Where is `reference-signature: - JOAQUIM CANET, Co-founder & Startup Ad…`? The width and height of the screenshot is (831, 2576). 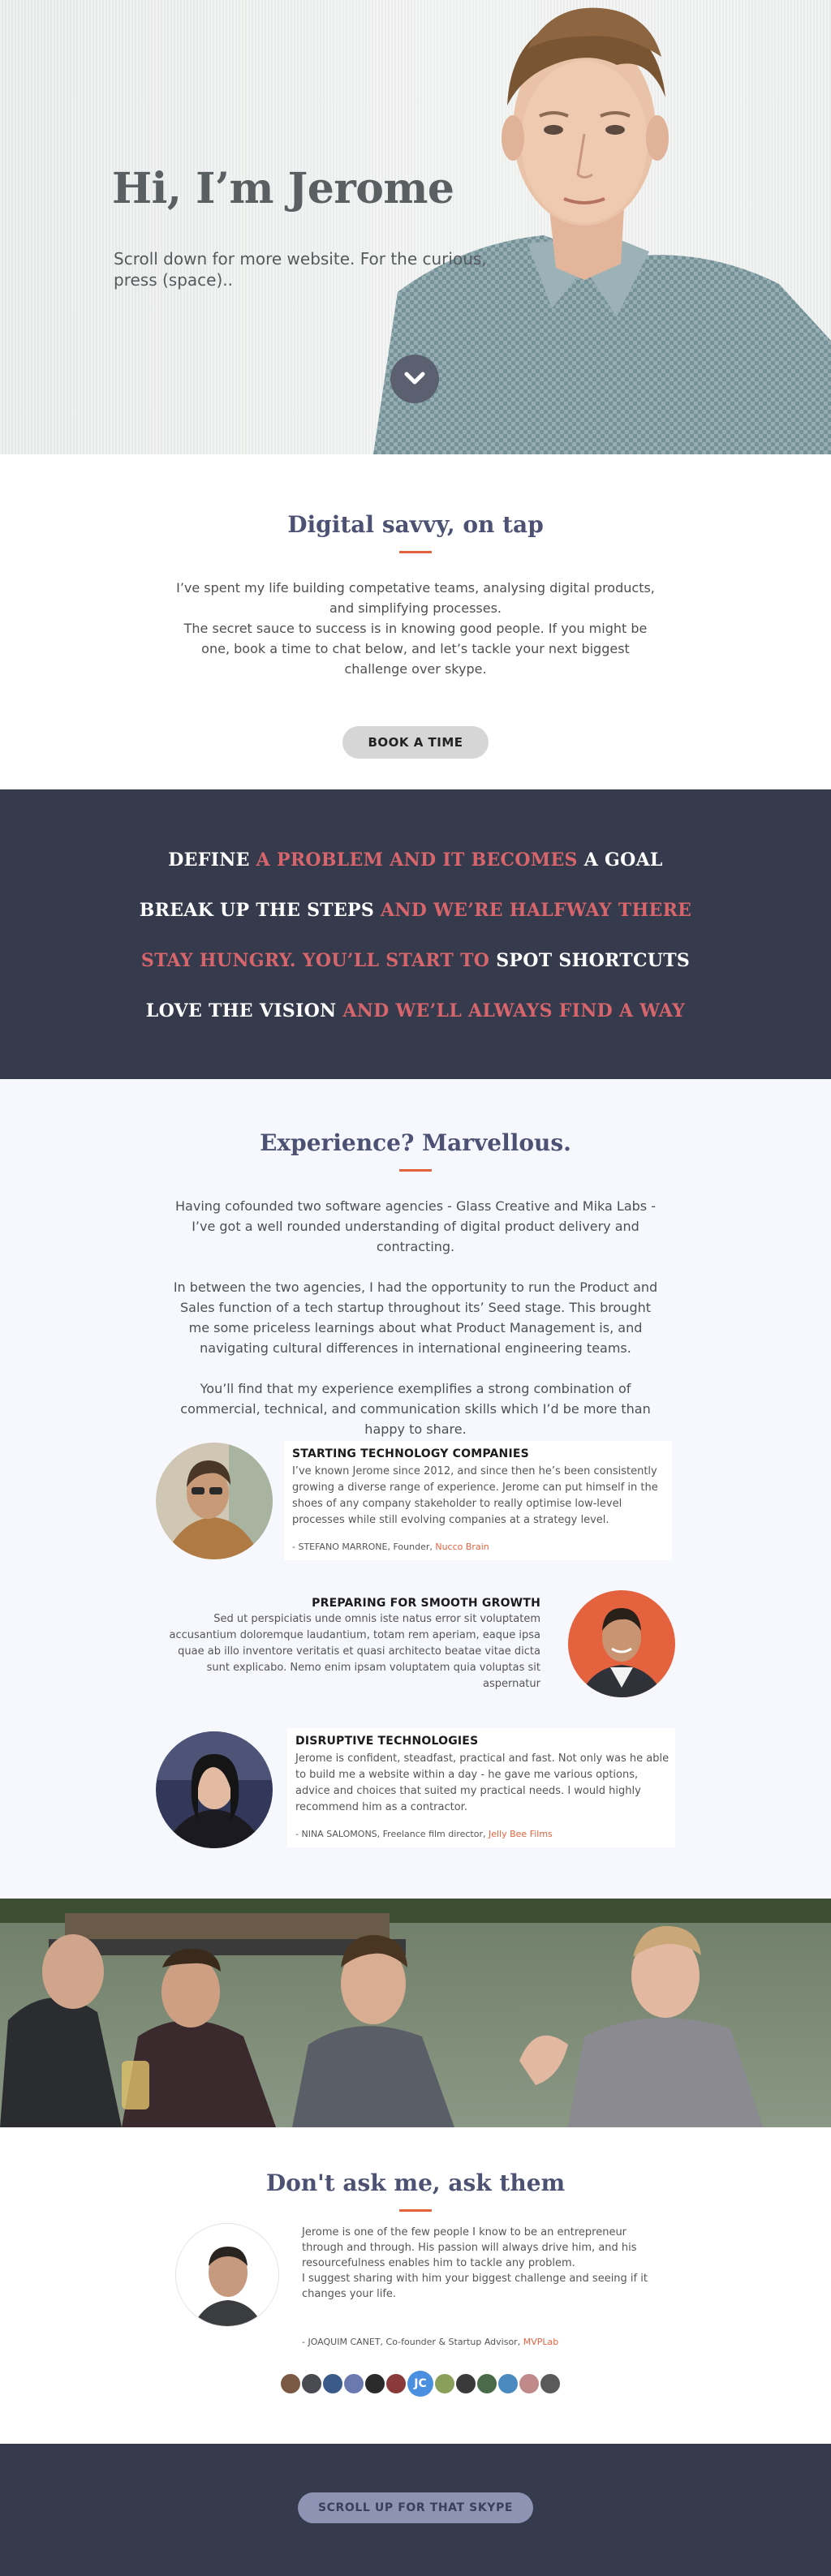 reference-signature: - JOAQUIM CANET, Co-founder & Startup Ad… is located at coordinates (430, 2342).